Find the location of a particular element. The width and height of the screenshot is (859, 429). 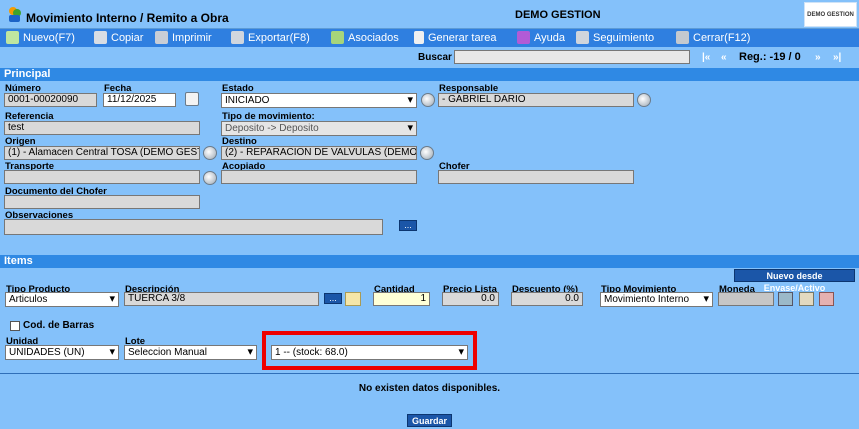

app-logo-icon is located at coordinates (14, 14).